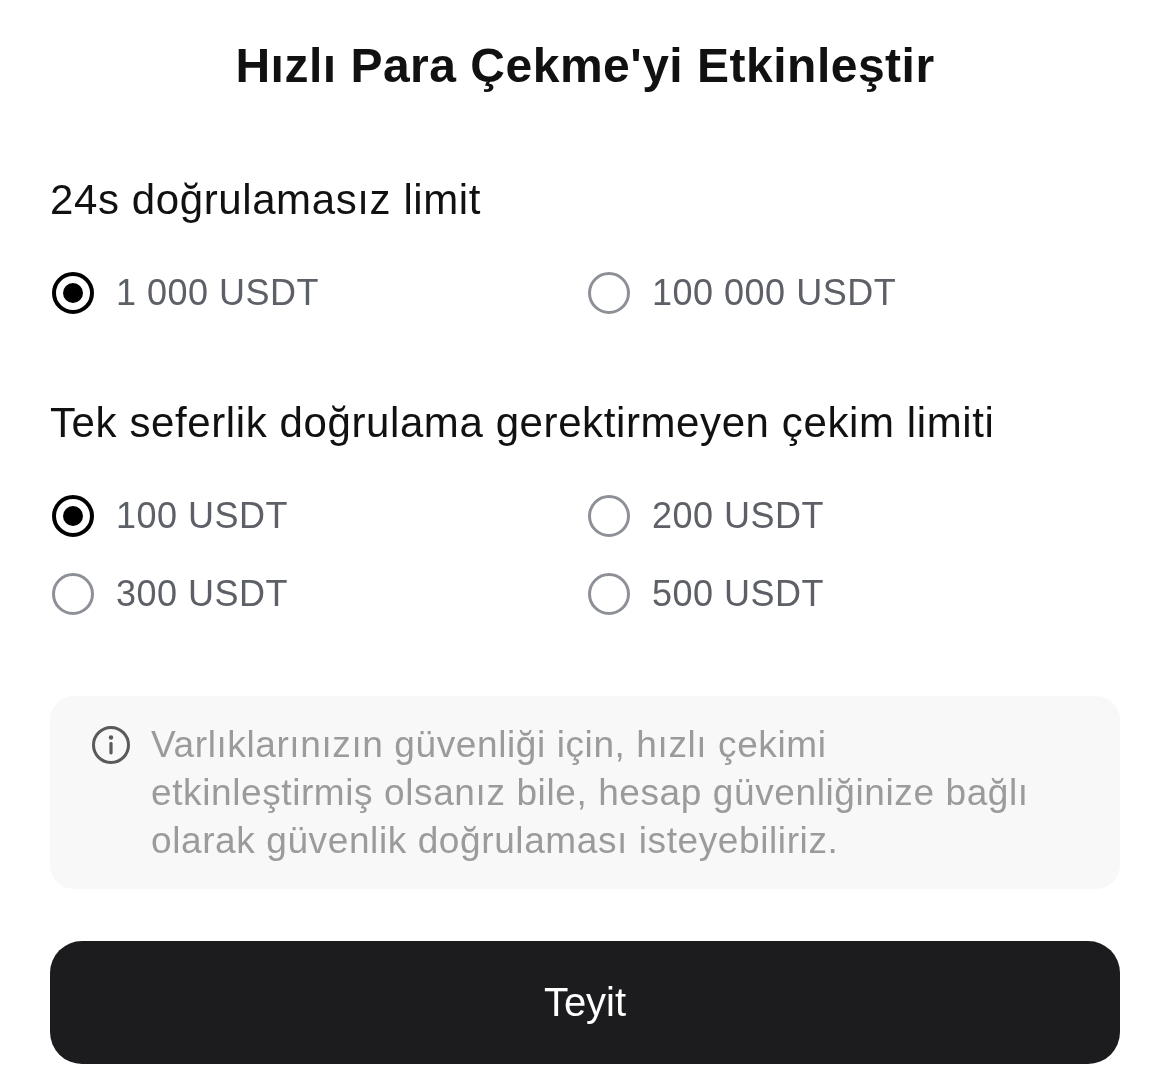 The width and height of the screenshot is (1170, 1089). What do you see at coordinates (202, 594) in the screenshot?
I see `option-label: 300 USDT` at bounding box center [202, 594].